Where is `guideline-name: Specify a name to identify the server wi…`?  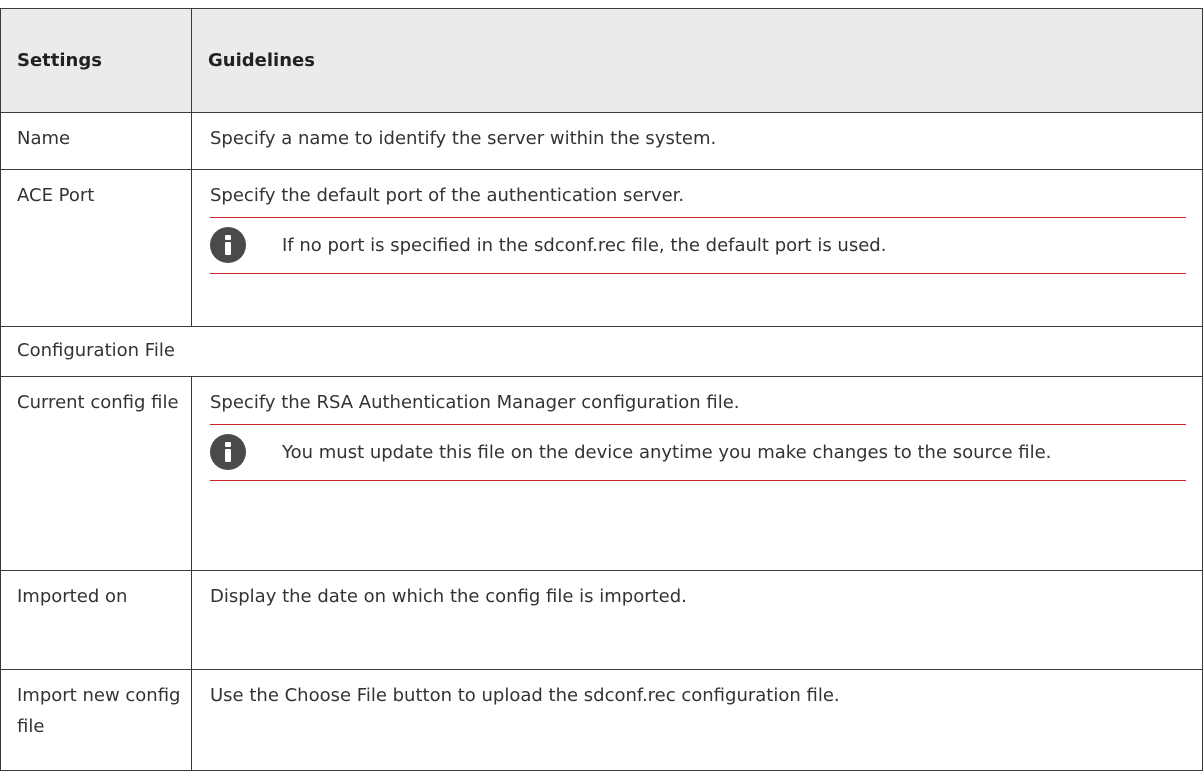
guideline-name: Specify a name to identify the server wi… is located at coordinates (697, 141).